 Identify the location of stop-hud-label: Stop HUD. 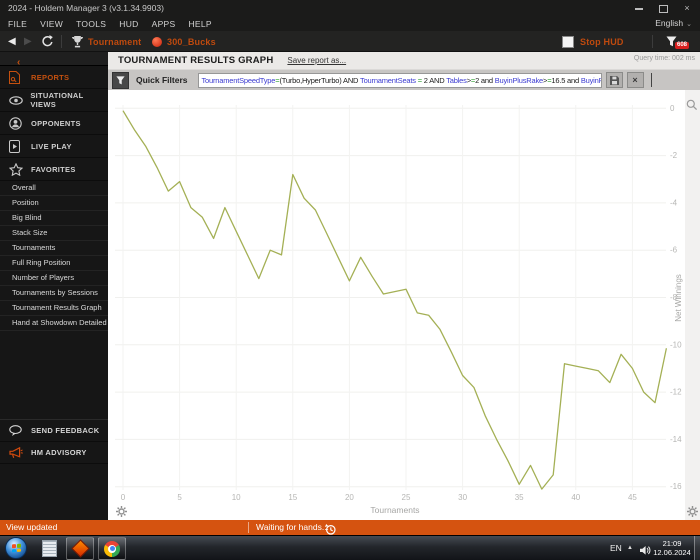
(602, 41).